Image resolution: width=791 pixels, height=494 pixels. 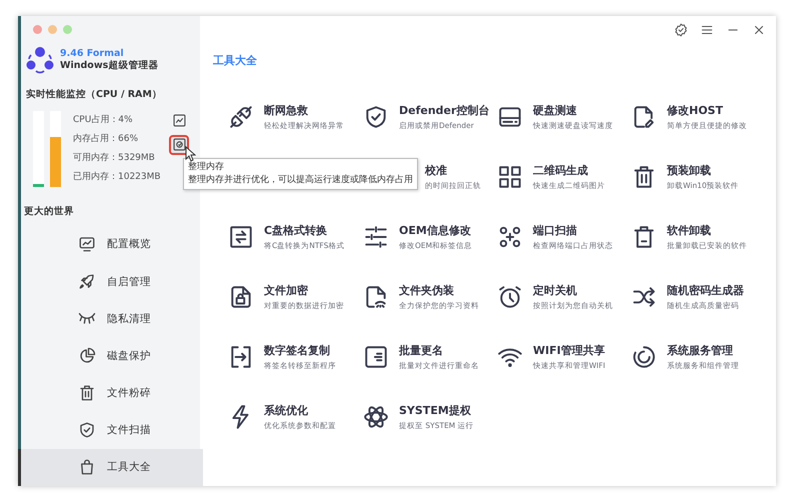 What do you see at coordinates (92, 53) in the screenshot?
I see `app-version: 9.46 Formal` at bounding box center [92, 53].